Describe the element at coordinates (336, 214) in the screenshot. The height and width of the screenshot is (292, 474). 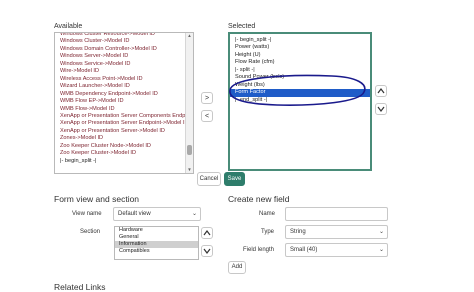
I see `name-input` at that location.